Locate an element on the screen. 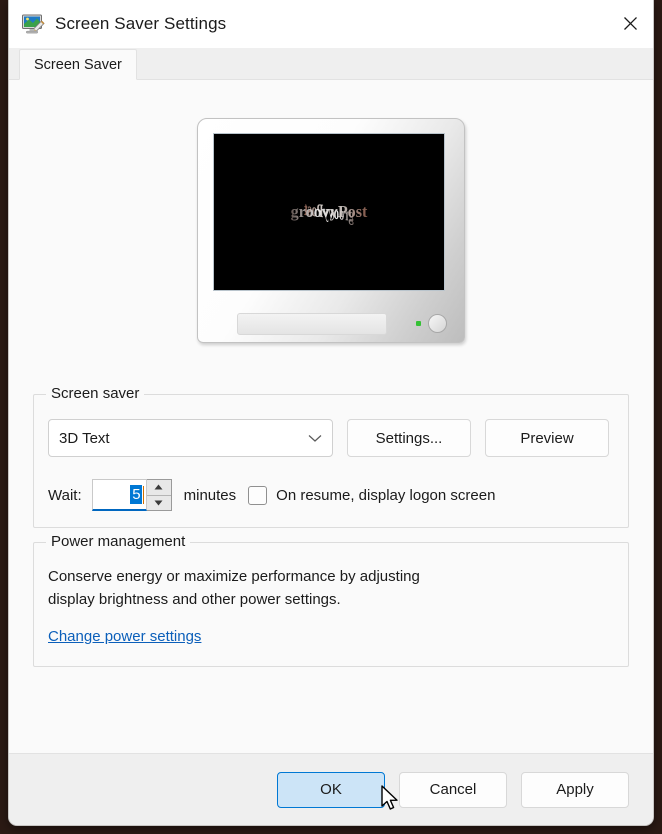  dialog-footer: OK Cancel Apply is located at coordinates (331, 789).